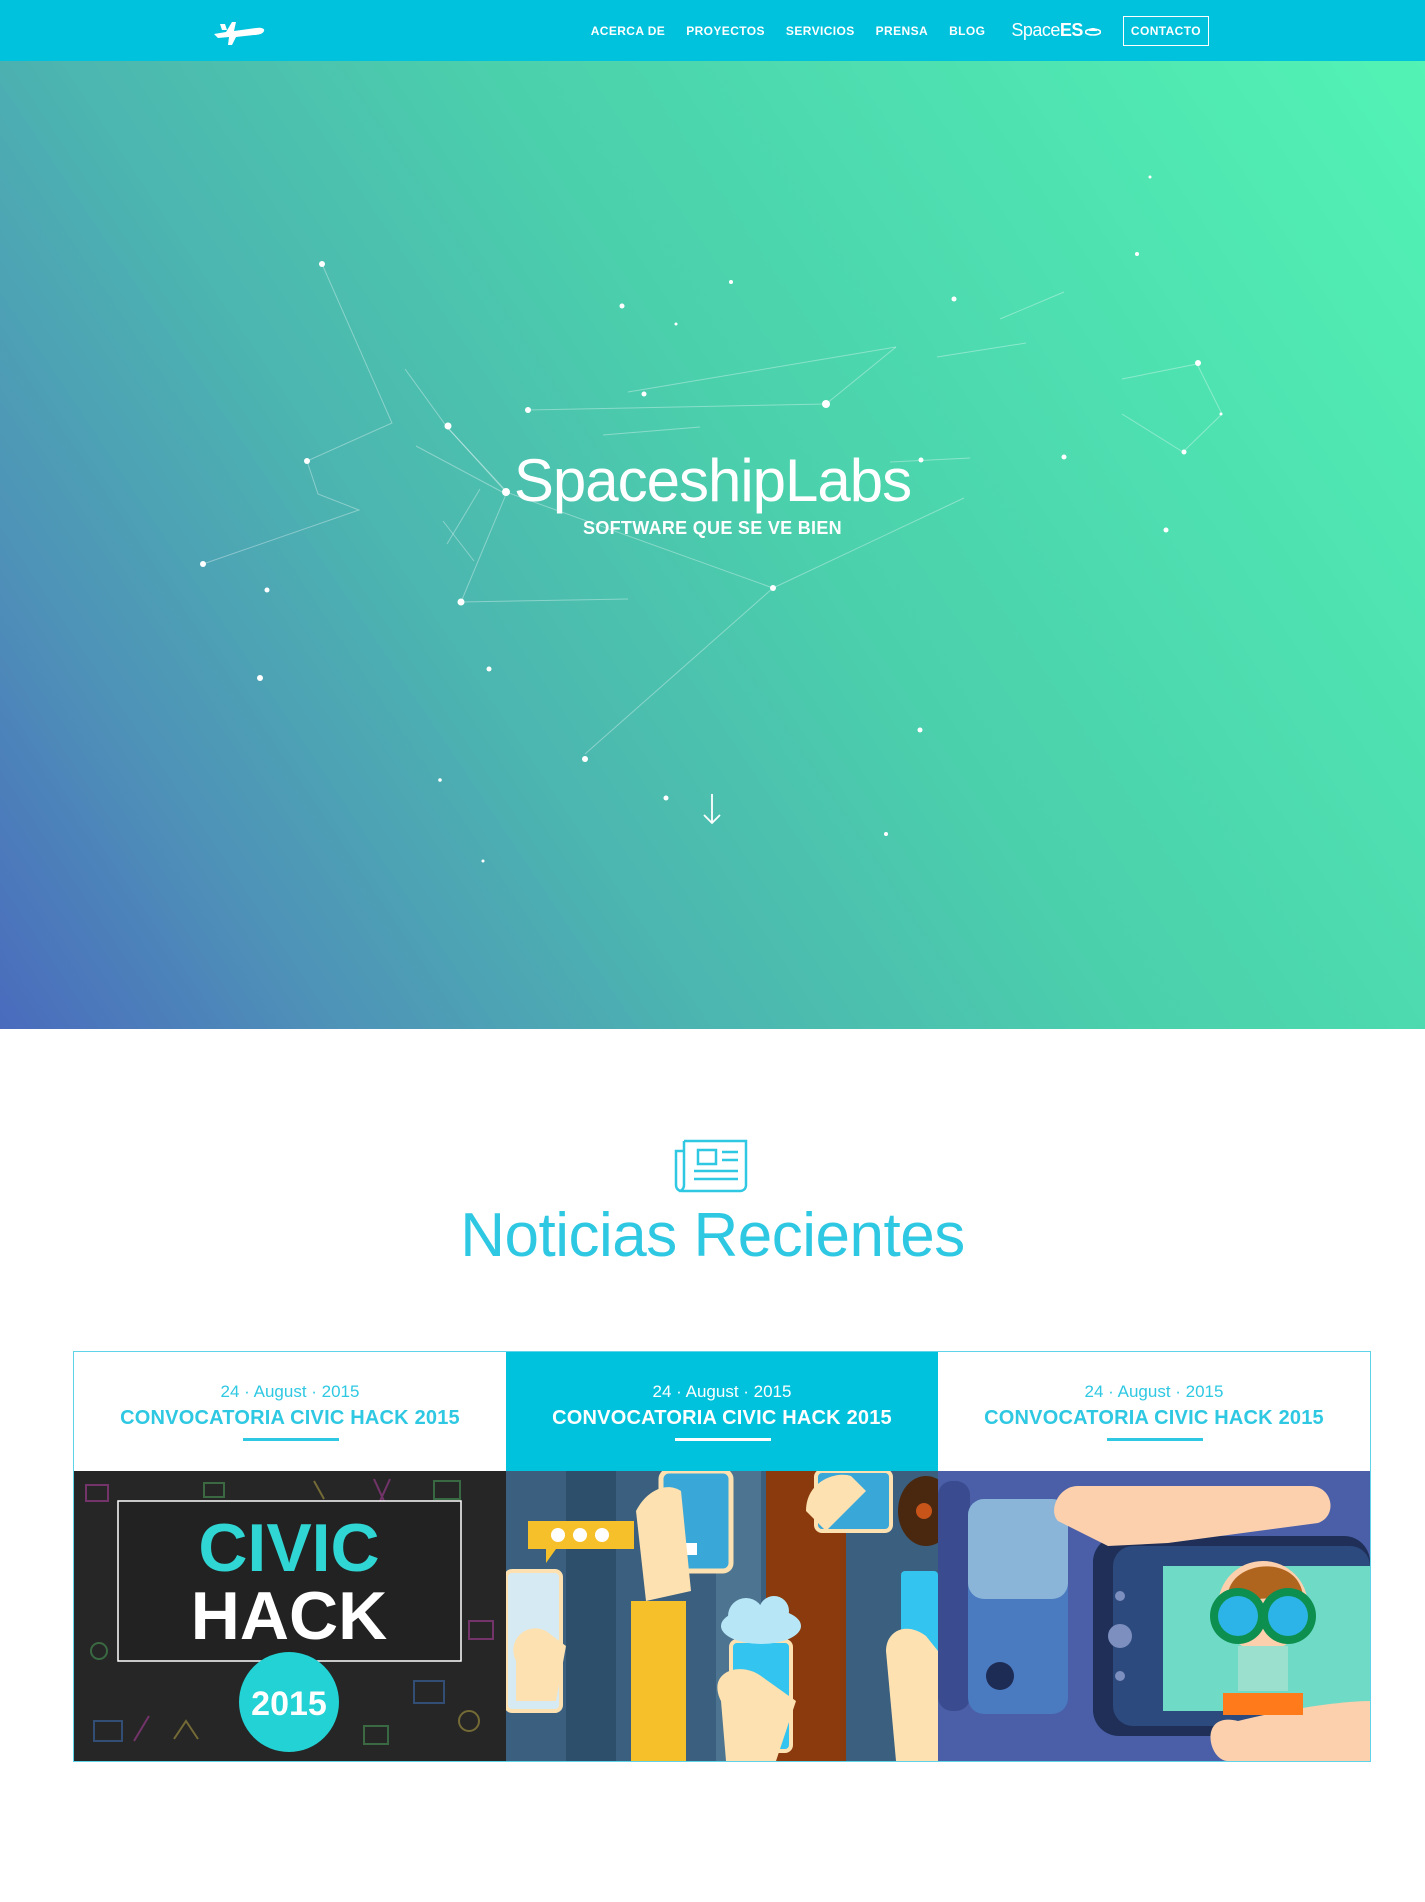  Describe the element at coordinates (1071, 30) in the screenshot. I see `spacees-suffix: ES` at that location.